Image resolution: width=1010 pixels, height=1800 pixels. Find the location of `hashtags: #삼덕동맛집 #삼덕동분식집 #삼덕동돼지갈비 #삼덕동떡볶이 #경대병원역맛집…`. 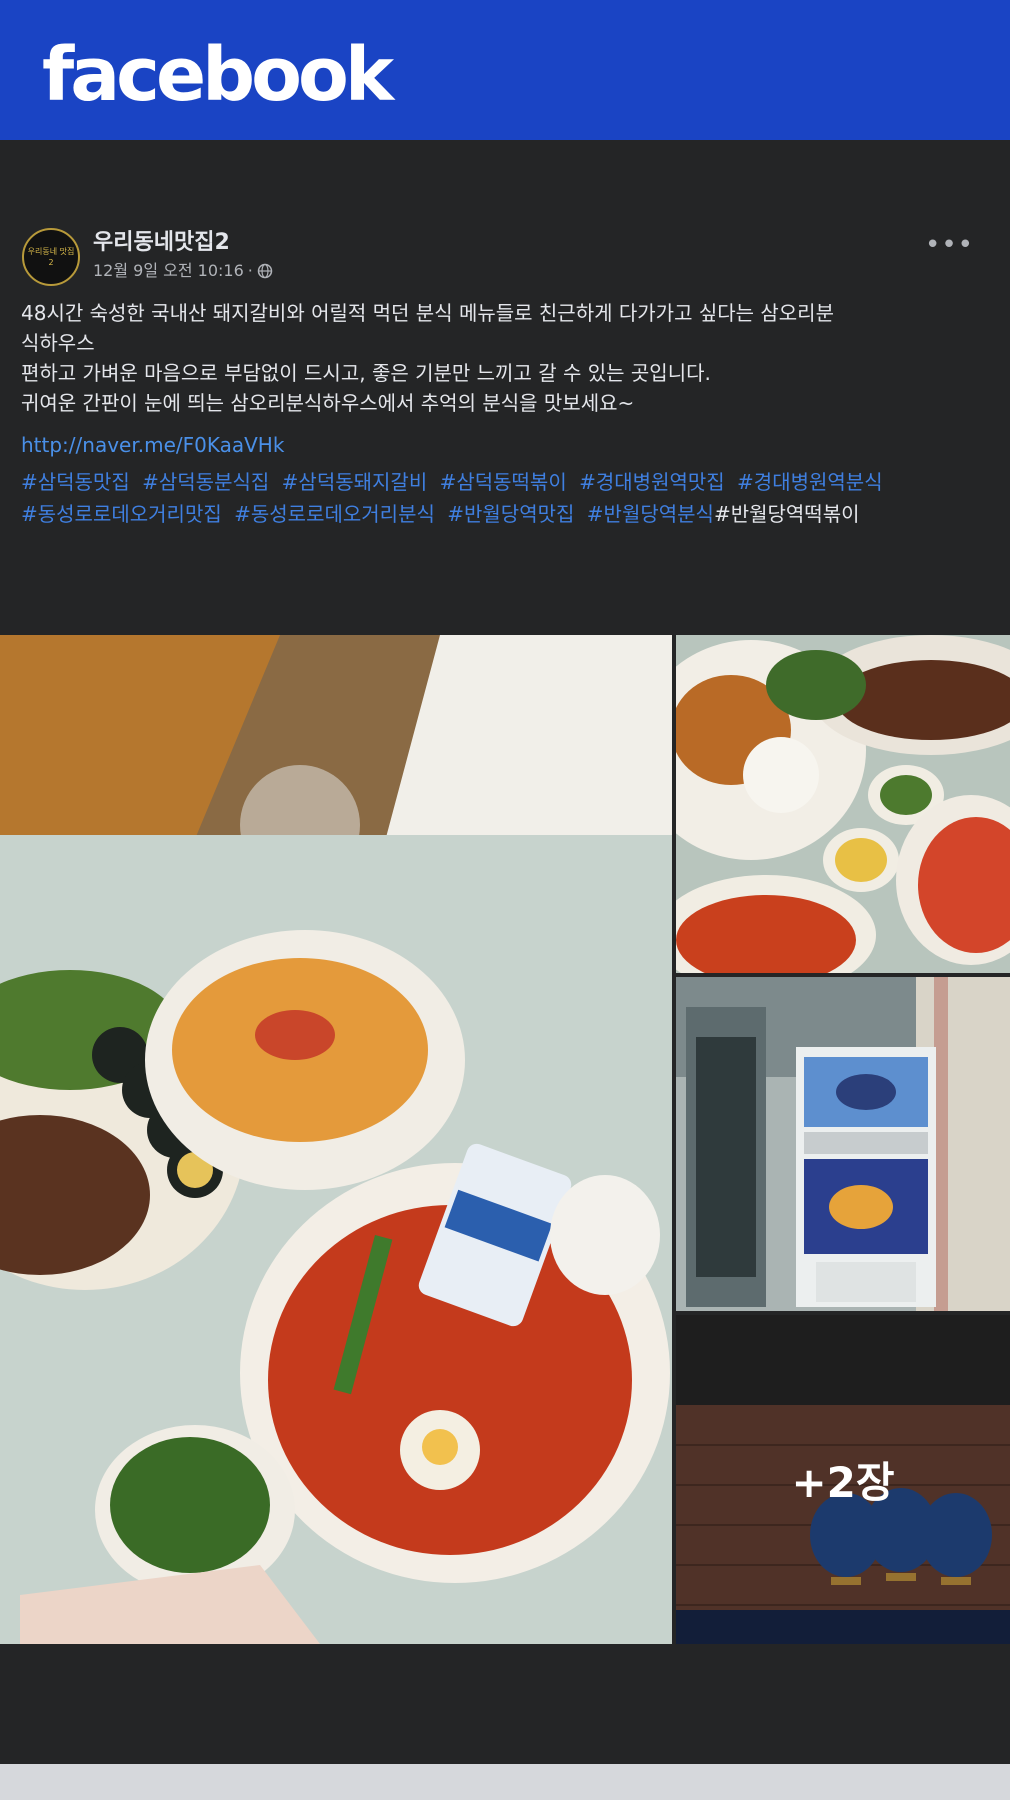

hashtags: #삼덕동맛집 #삼덕동분식집 #삼덕동돼지갈비 #삼덕동떡볶이 #경대병원역맛집… is located at coordinates (508, 498).